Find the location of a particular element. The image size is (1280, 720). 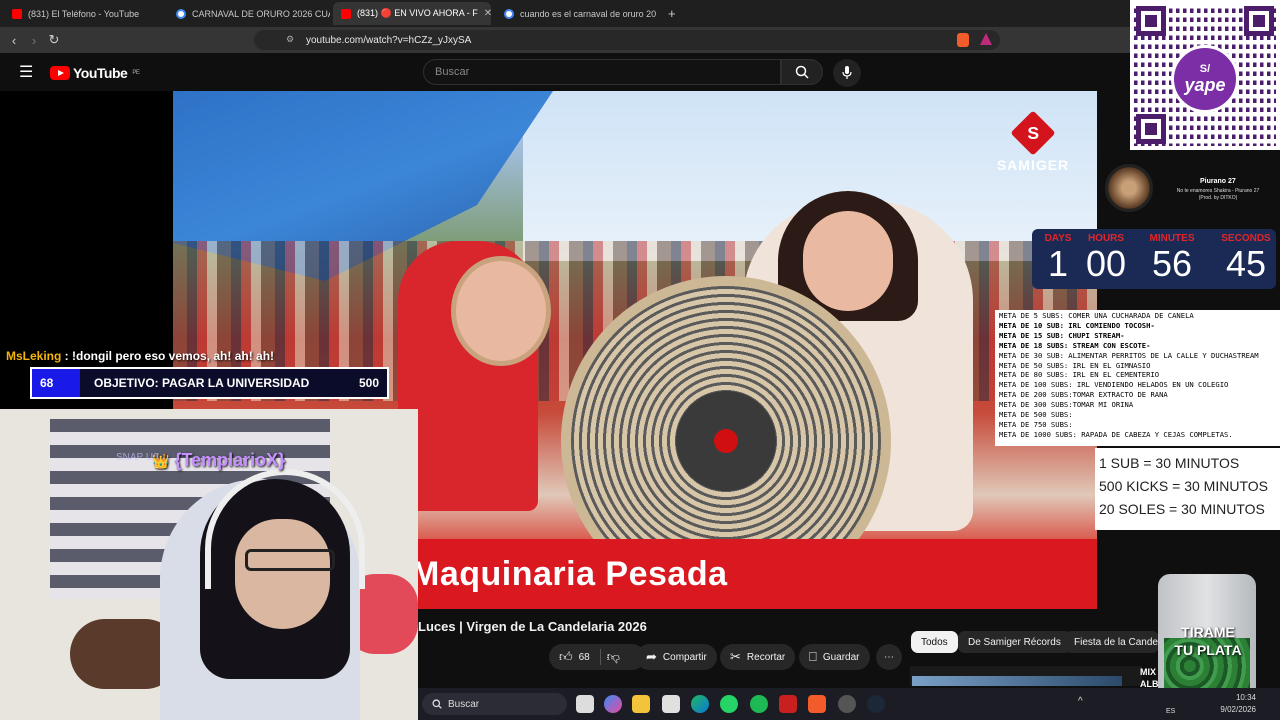

clip-button: ✂ Recortar is located at coordinates (758, 657).